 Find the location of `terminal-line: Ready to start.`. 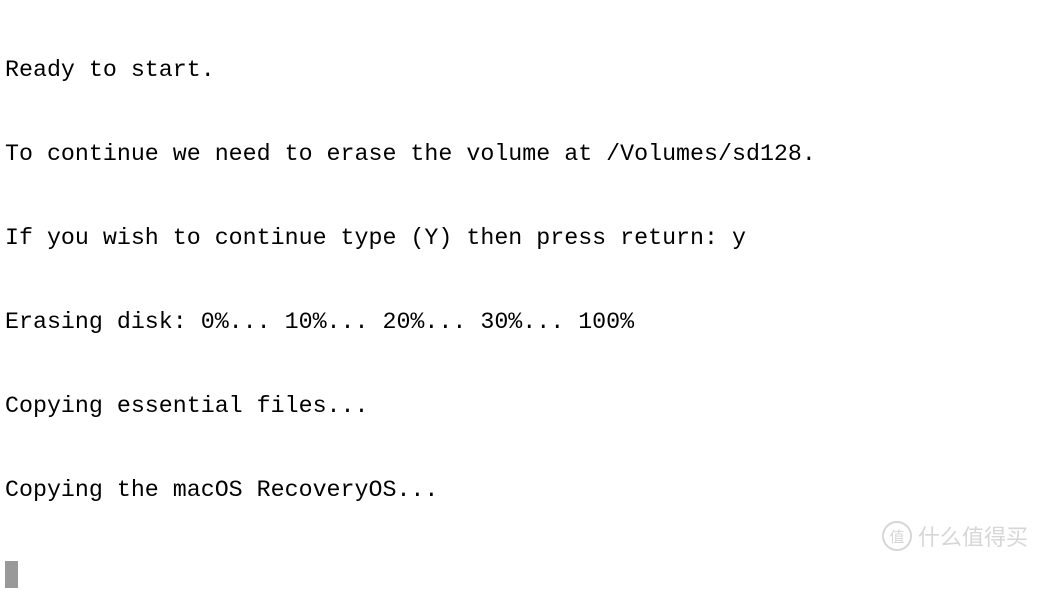

terminal-line: Ready to start. is located at coordinates (110, 70).